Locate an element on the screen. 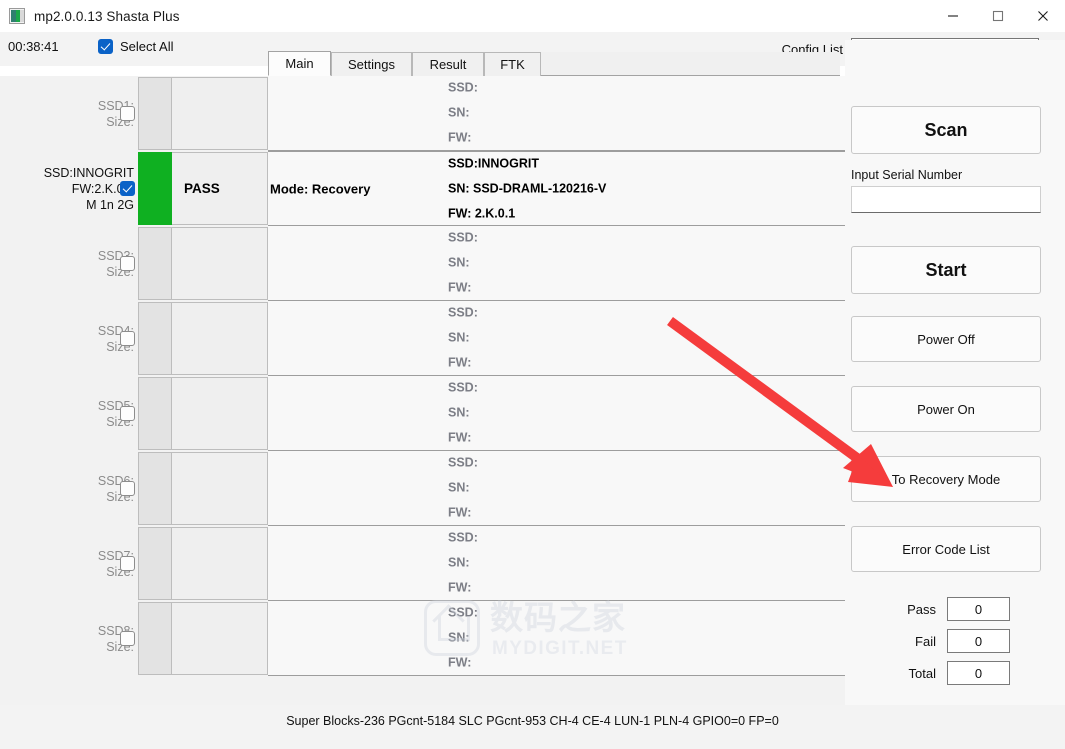  maximize-button is located at coordinates (997, 16).